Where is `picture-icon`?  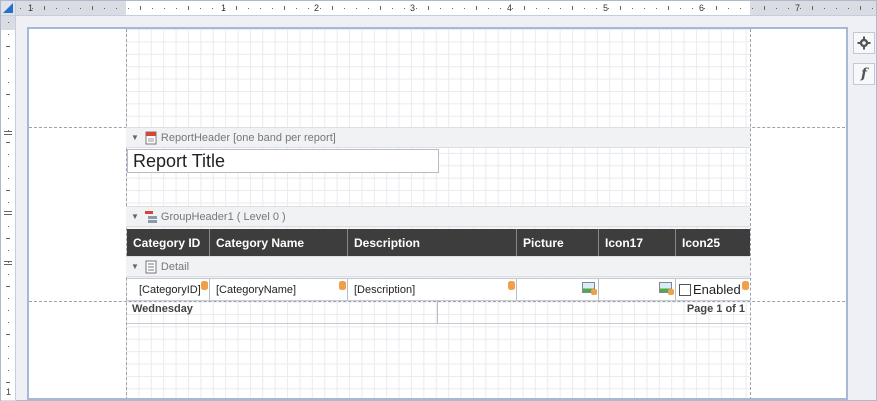
picture-icon is located at coordinates (666, 288).